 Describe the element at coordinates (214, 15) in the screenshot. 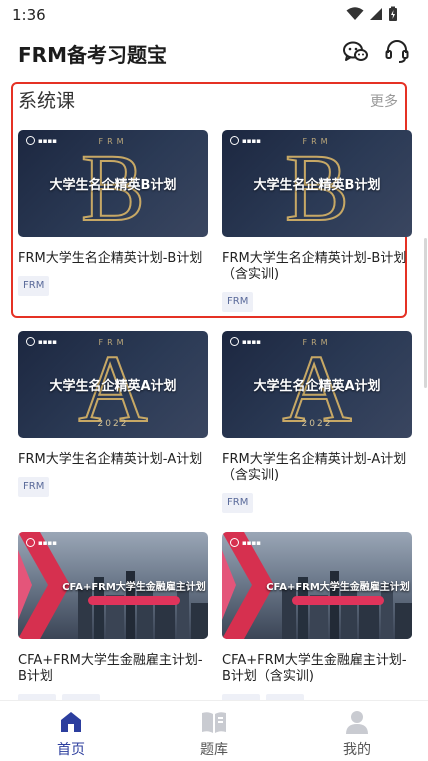

I see `status-bar: 1:36` at that location.